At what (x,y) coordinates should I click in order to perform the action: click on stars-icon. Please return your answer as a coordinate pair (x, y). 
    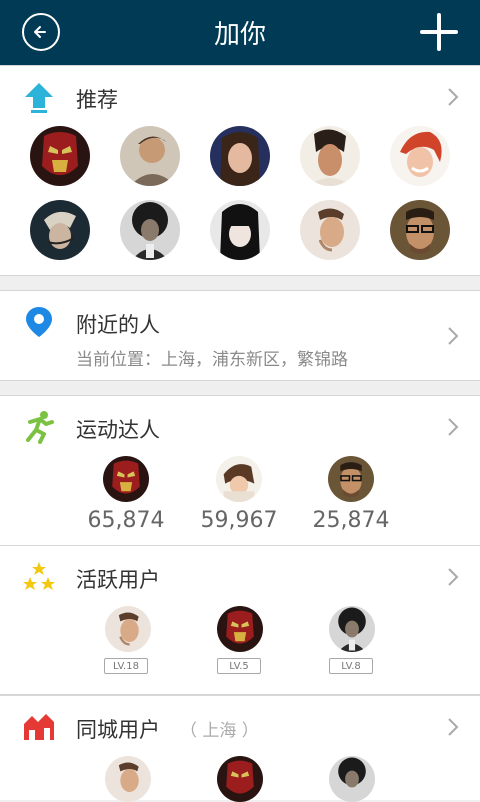
    Looking at the image, I should click on (39, 577).